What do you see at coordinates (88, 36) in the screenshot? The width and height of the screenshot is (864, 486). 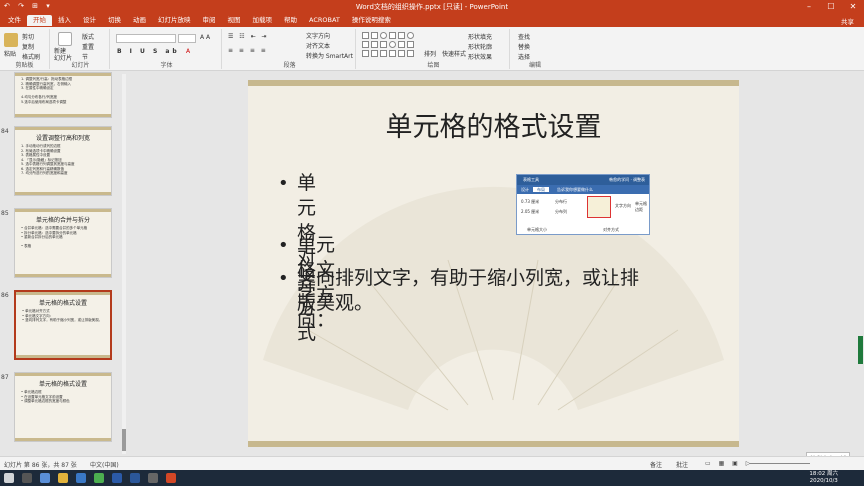 I see `layout-button: 版式` at bounding box center [88, 36].